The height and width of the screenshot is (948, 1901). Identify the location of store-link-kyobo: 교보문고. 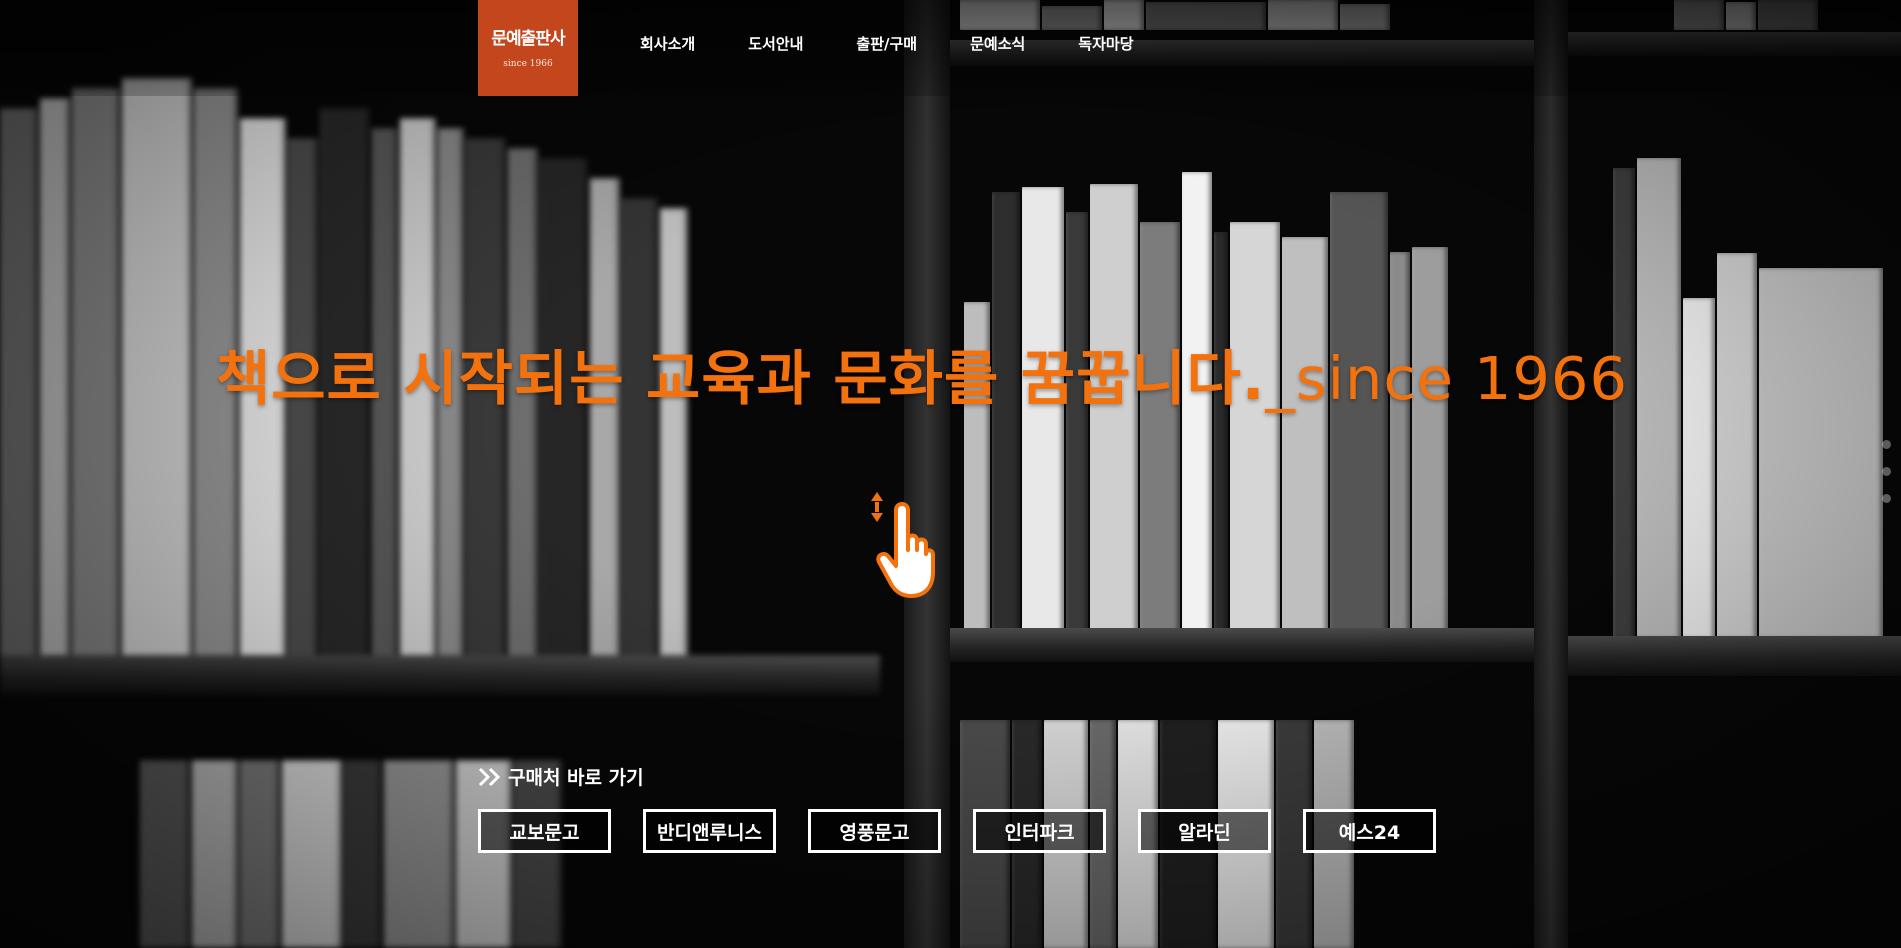
(544, 831).